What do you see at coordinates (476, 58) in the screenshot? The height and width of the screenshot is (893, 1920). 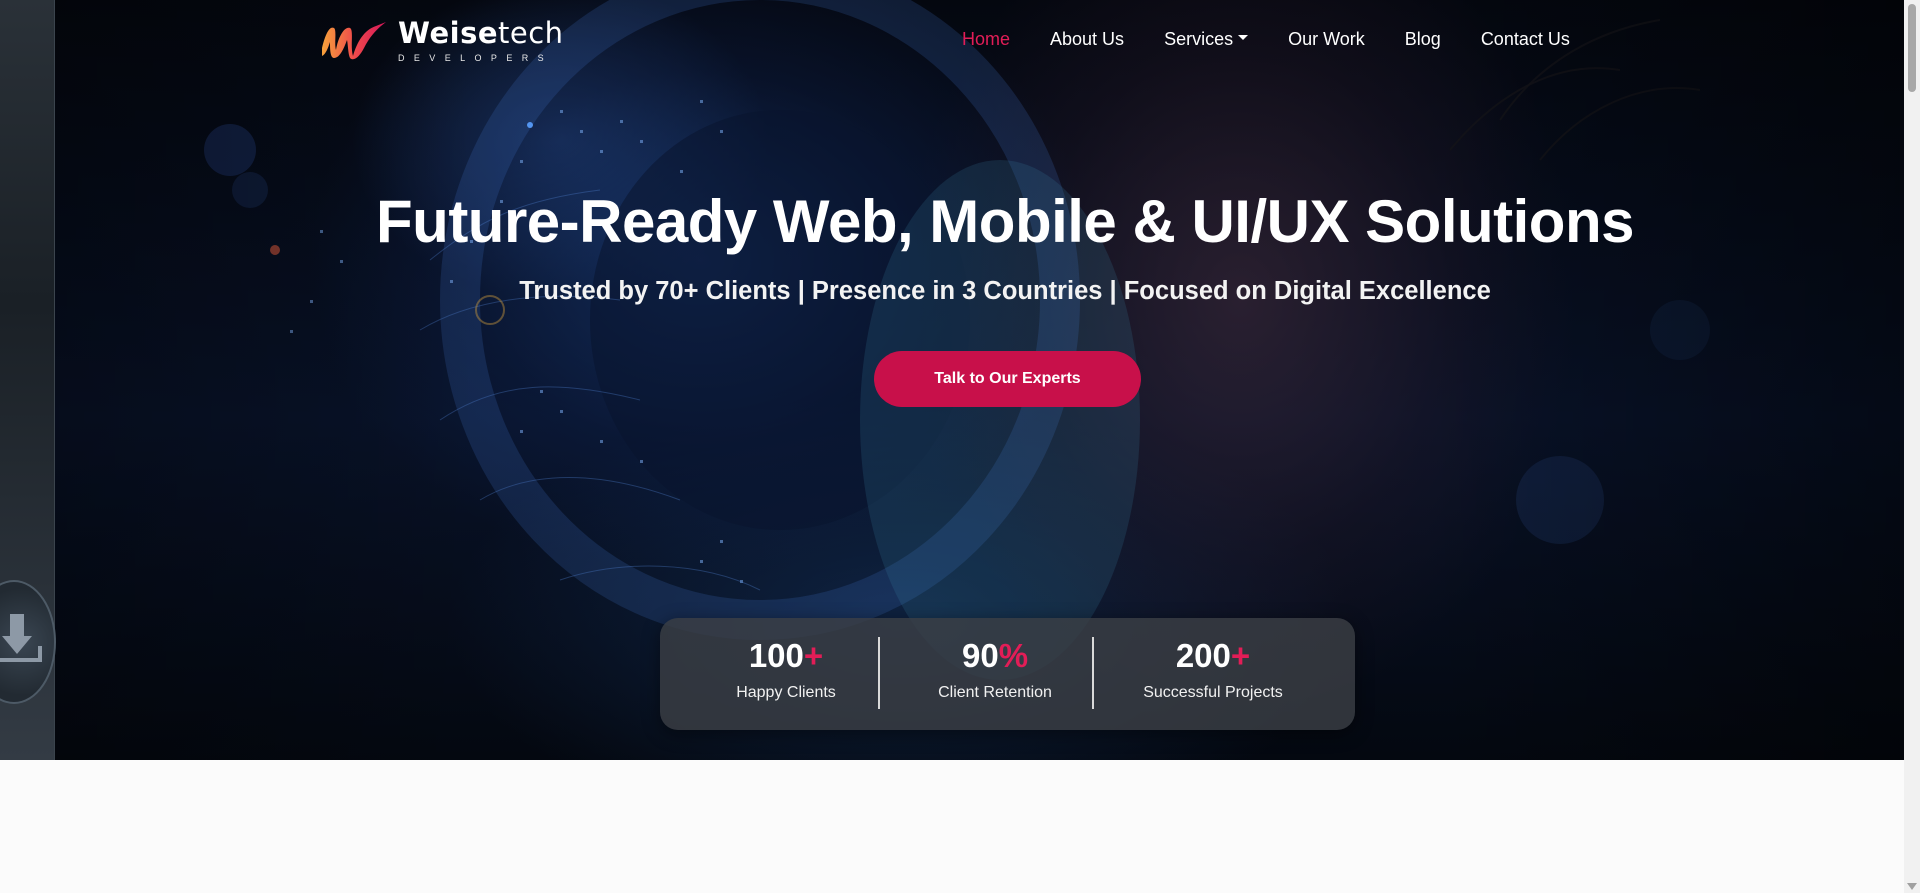 I see `brand-tagline: DEVELOPERS` at bounding box center [476, 58].